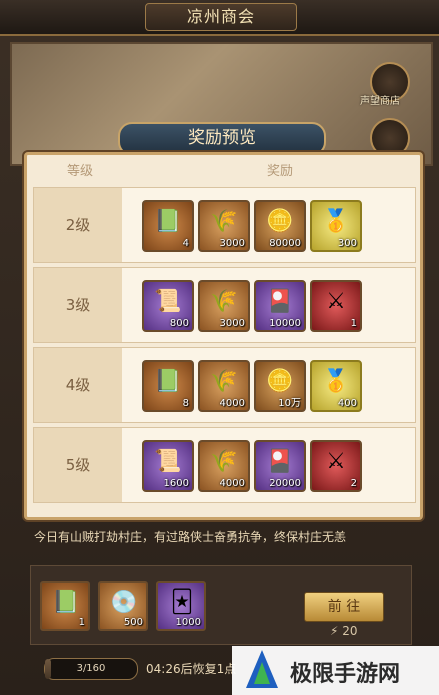 This screenshot has width=439, height=695. I want to click on reward-row: 2级 📗 4 🌾 3000 🪙 80000 🥇 300, so click(224, 225).